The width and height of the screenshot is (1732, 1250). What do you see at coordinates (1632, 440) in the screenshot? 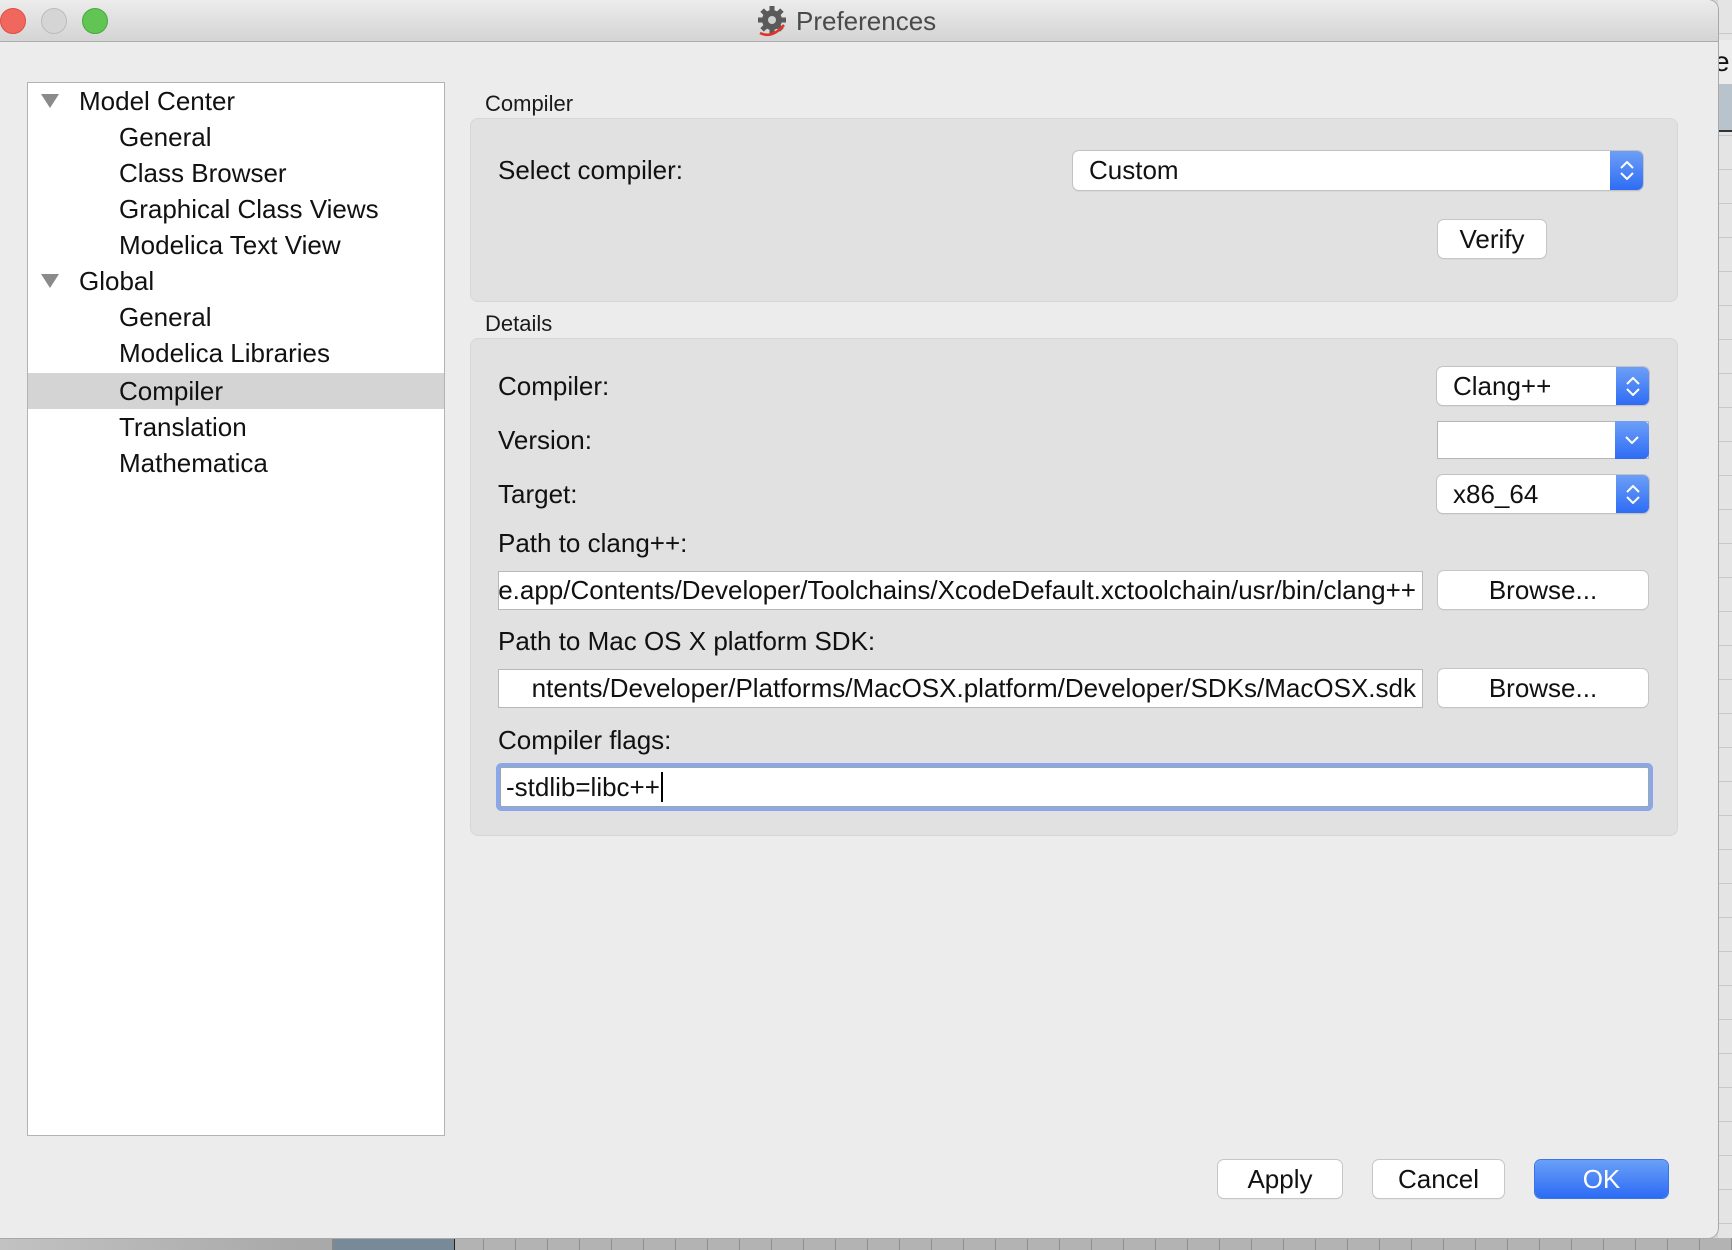
I see `chevron-down-icon` at bounding box center [1632, 440].